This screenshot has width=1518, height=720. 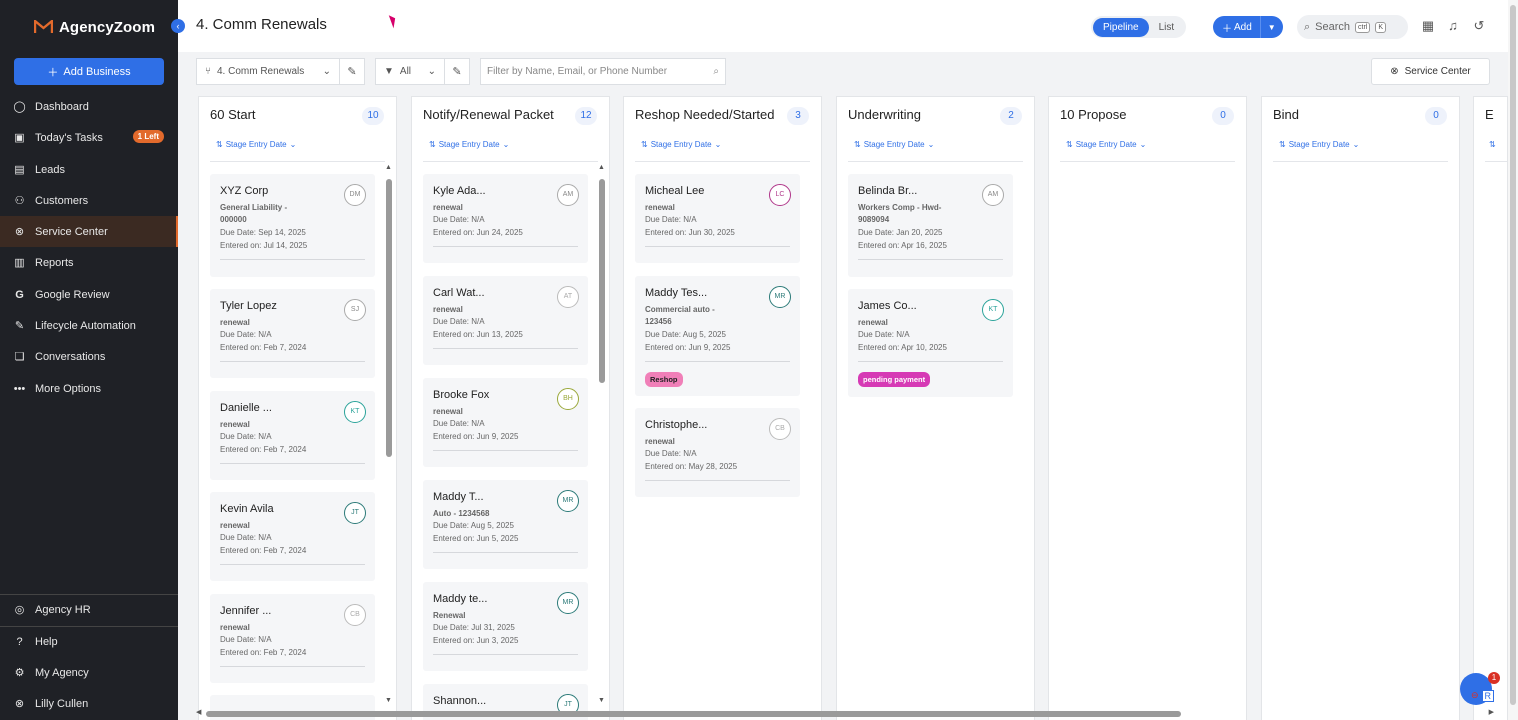 I want to click on app-logo: AgencyZoom, so click(x=94, y=27).